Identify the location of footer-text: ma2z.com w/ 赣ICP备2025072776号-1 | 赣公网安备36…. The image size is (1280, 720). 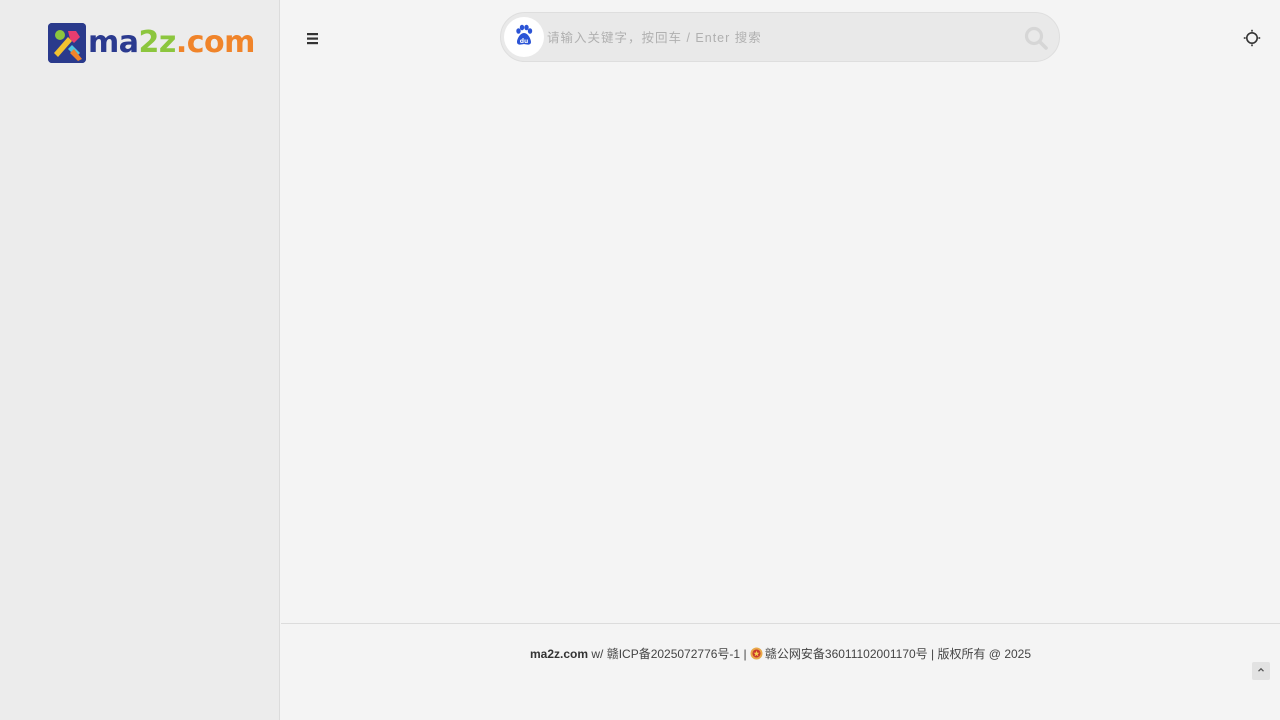
(780, 653).